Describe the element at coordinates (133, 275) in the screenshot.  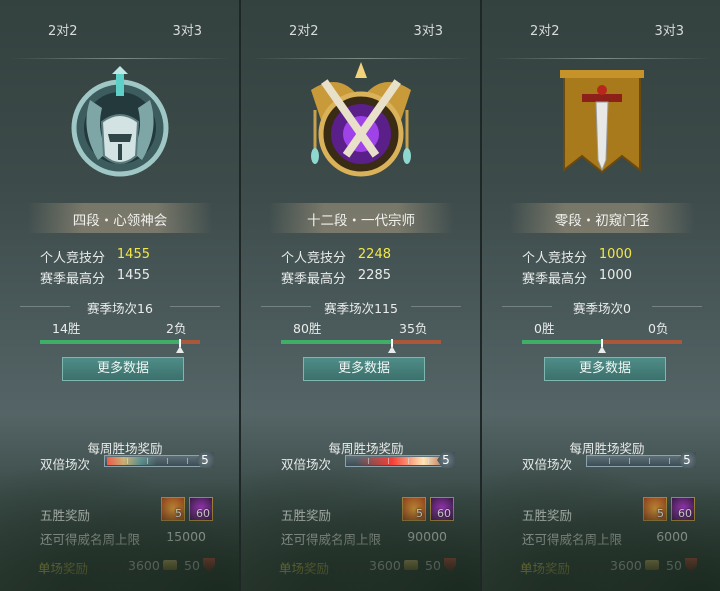
I see `best-score-value: 1455` at that location.